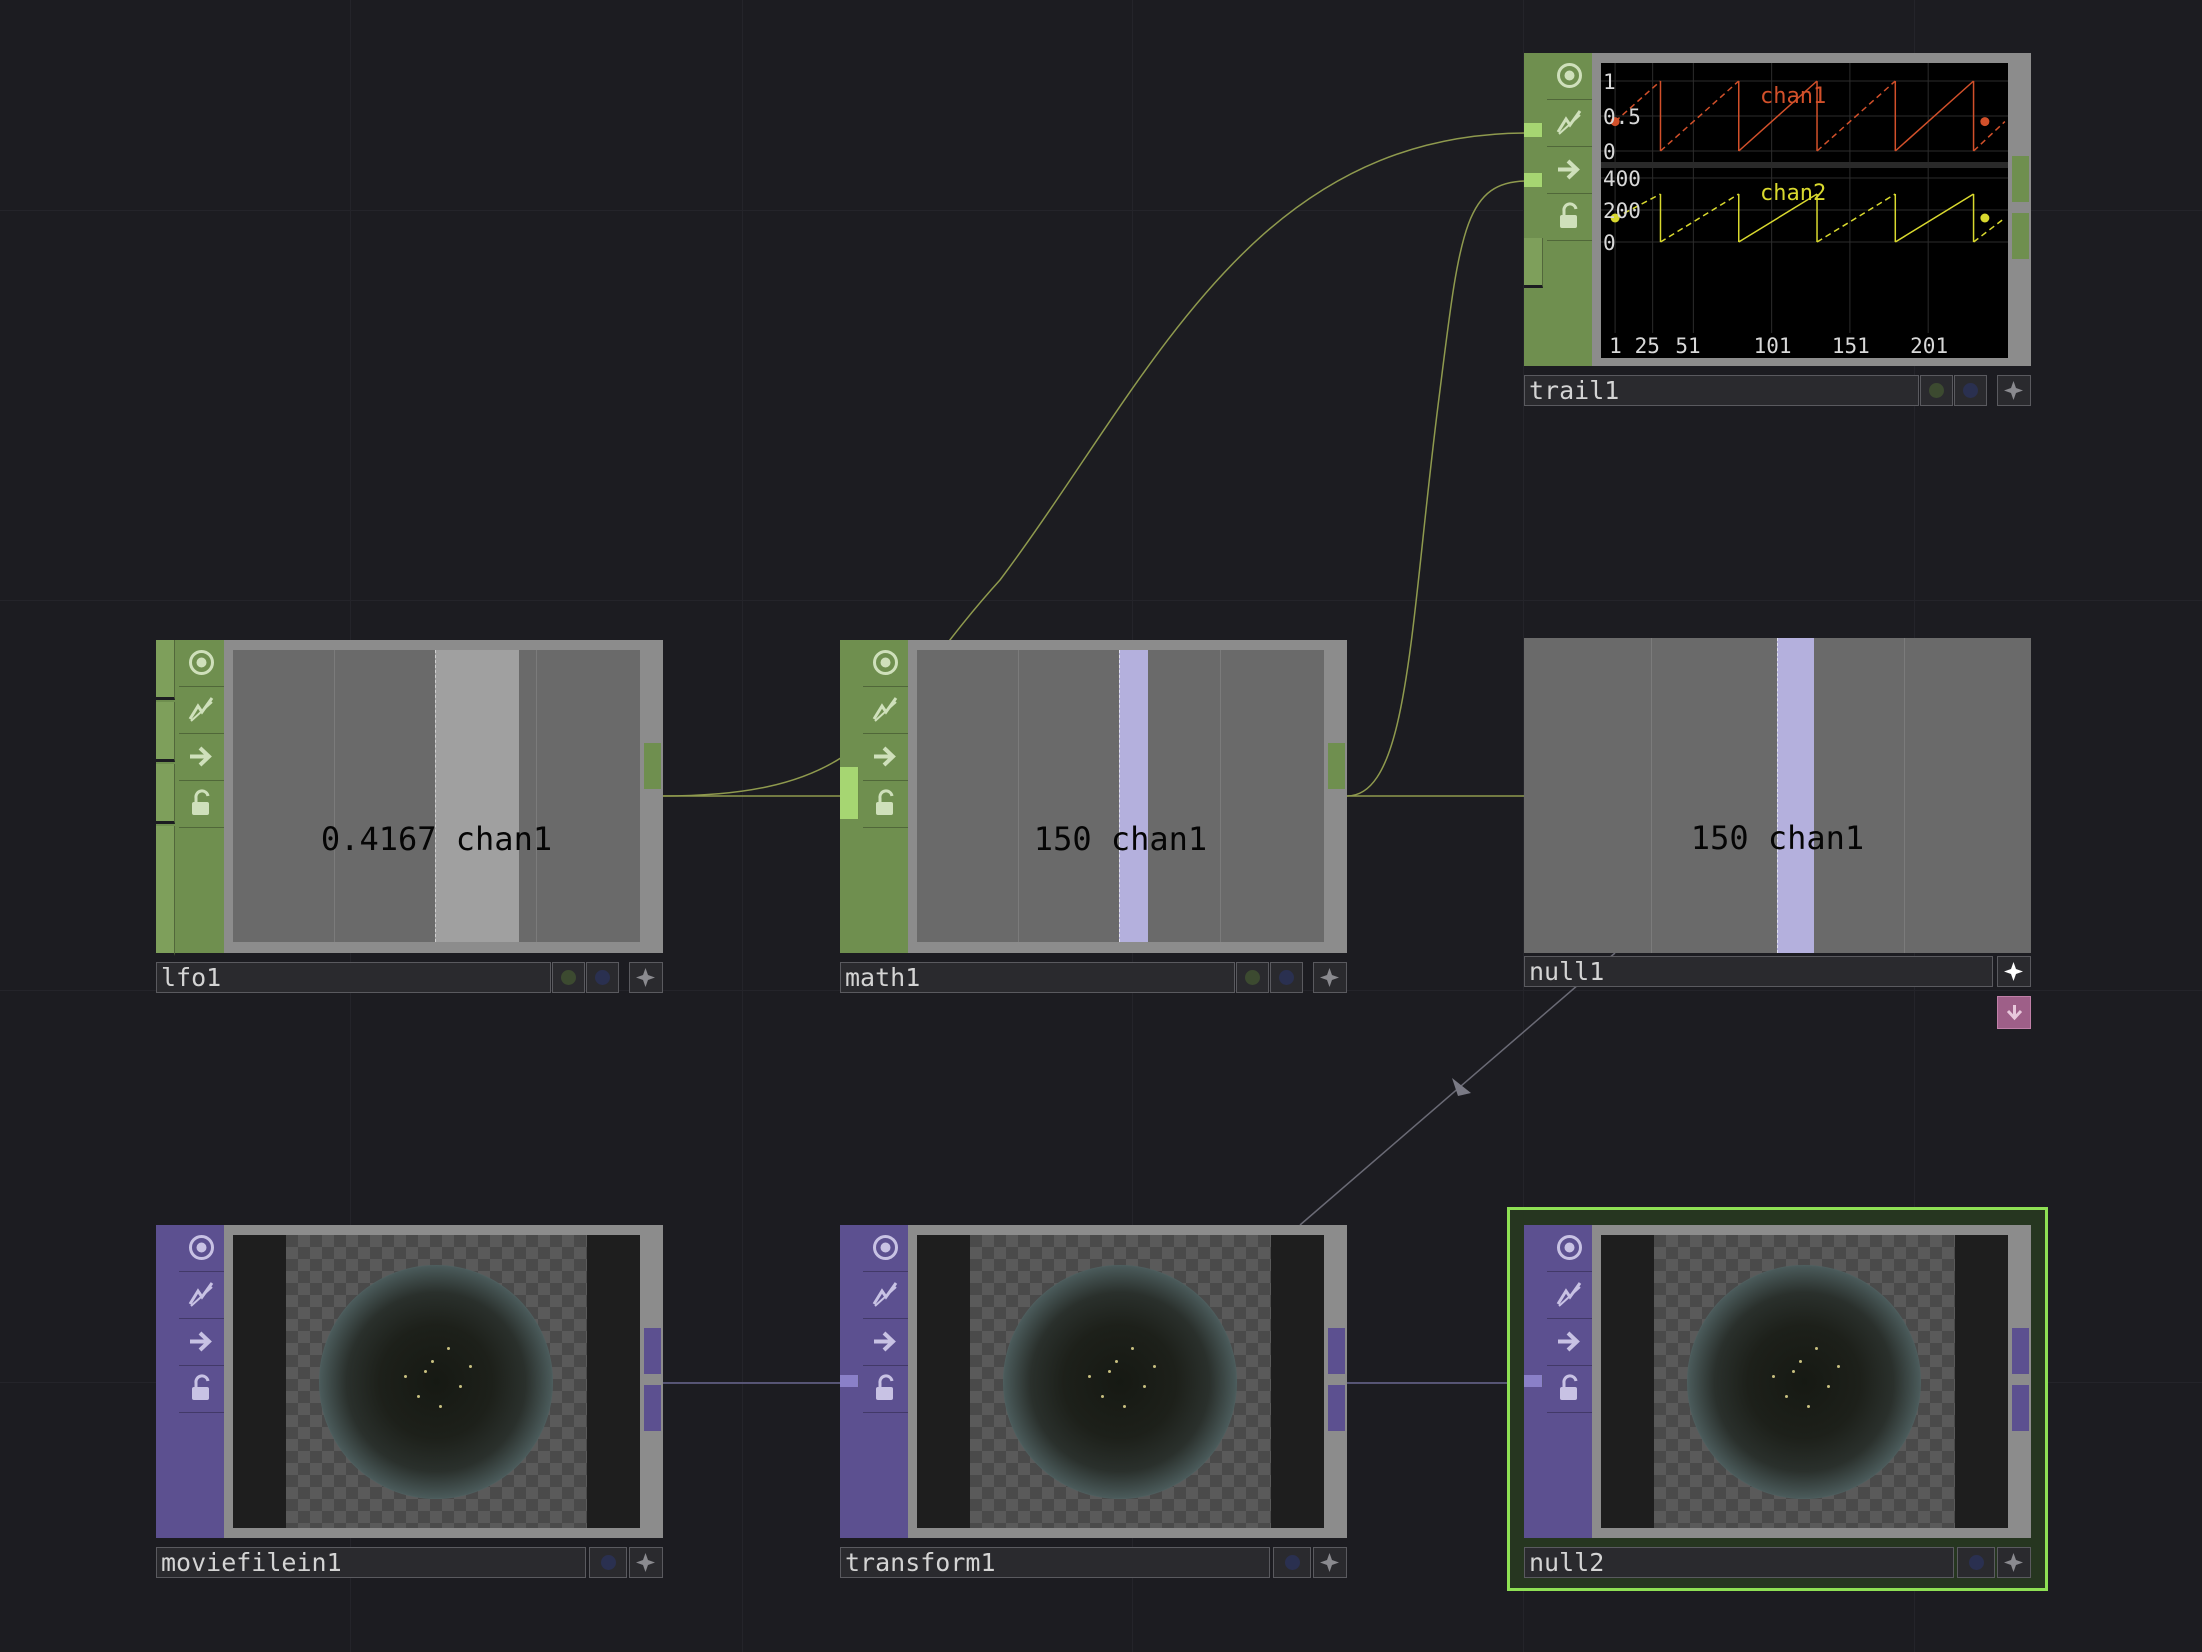  What do you see at coordinates (1758, 971) in the screenshot?
I see `null1-name-field: null1` at bounding box center [1758, 971].